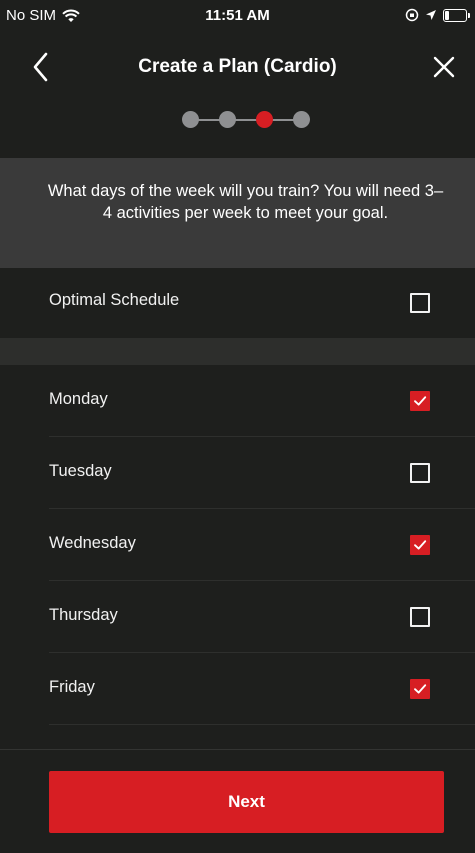 The height and width of the screenshot is (853, 475). Describe the element at coordinates (237, 303) in the screenshot. I see `optimal-schedule-row: Optimal Schedule` at that location.